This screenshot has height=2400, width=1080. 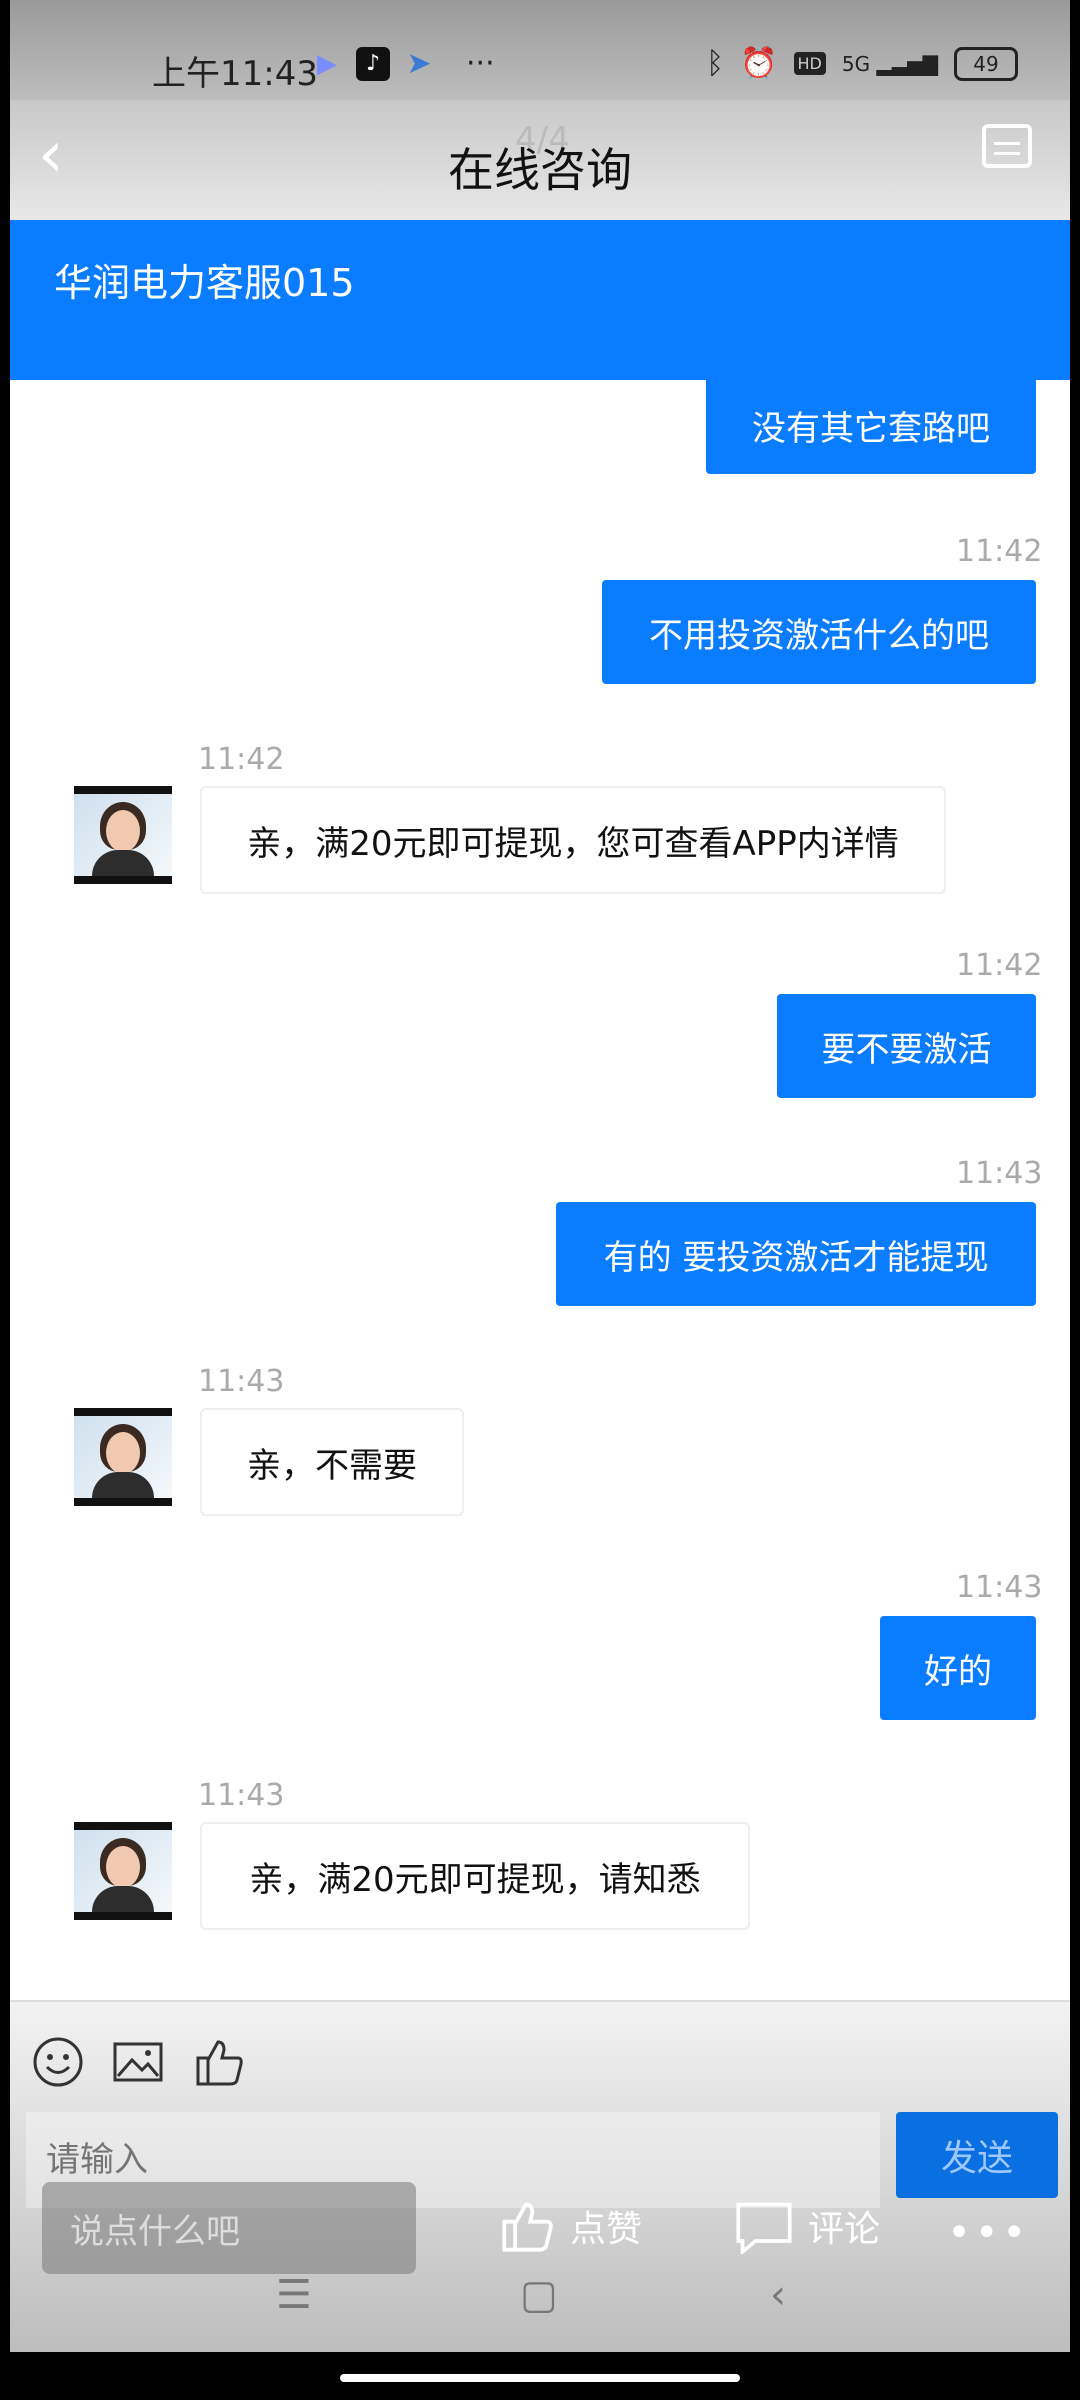 What do you see at coordinates (540, 2176) in the screenshot?
I see `composer-panel: 发送 说点什么吧 点赞 评论 ••• ☰ ▢ ‹` at bounding box center [540, 2176].